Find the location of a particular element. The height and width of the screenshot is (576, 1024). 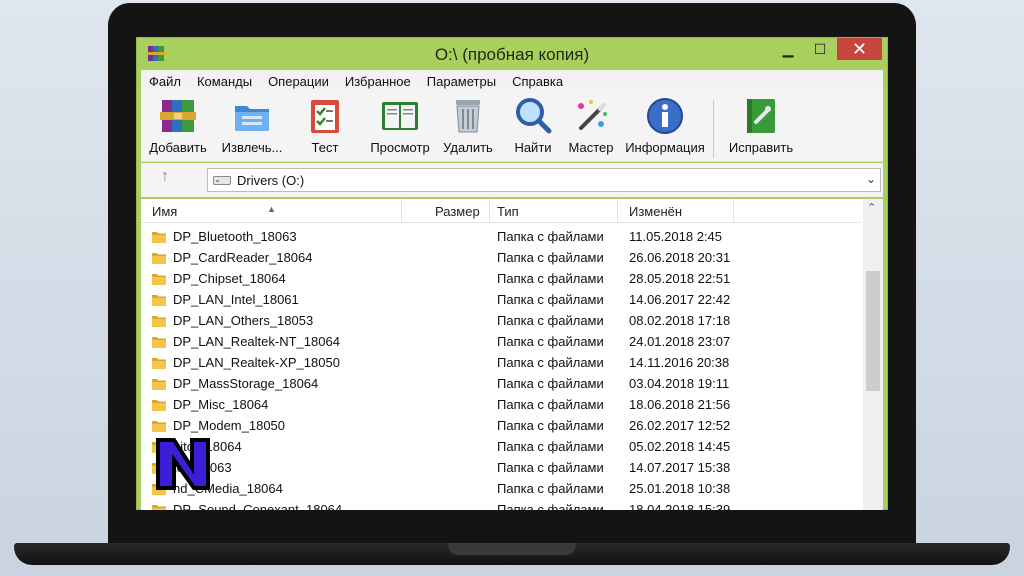

column-size: Размер is located at coordinates (457, 211).